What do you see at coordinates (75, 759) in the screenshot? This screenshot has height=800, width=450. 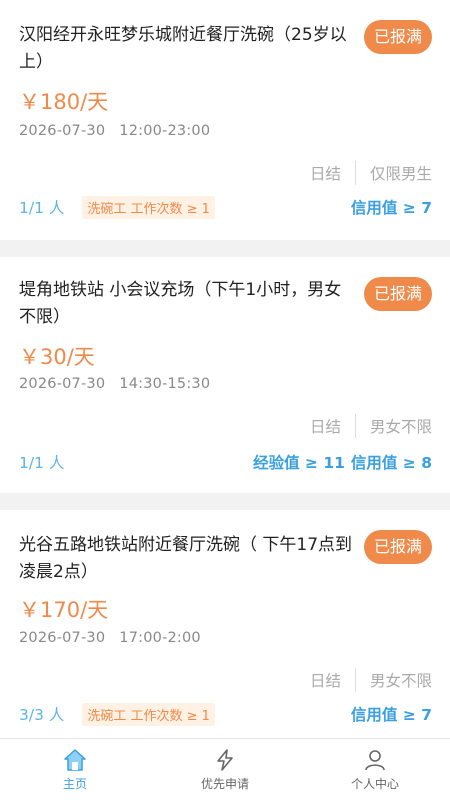 I see `home-icon` at bounding box center [75, 759].